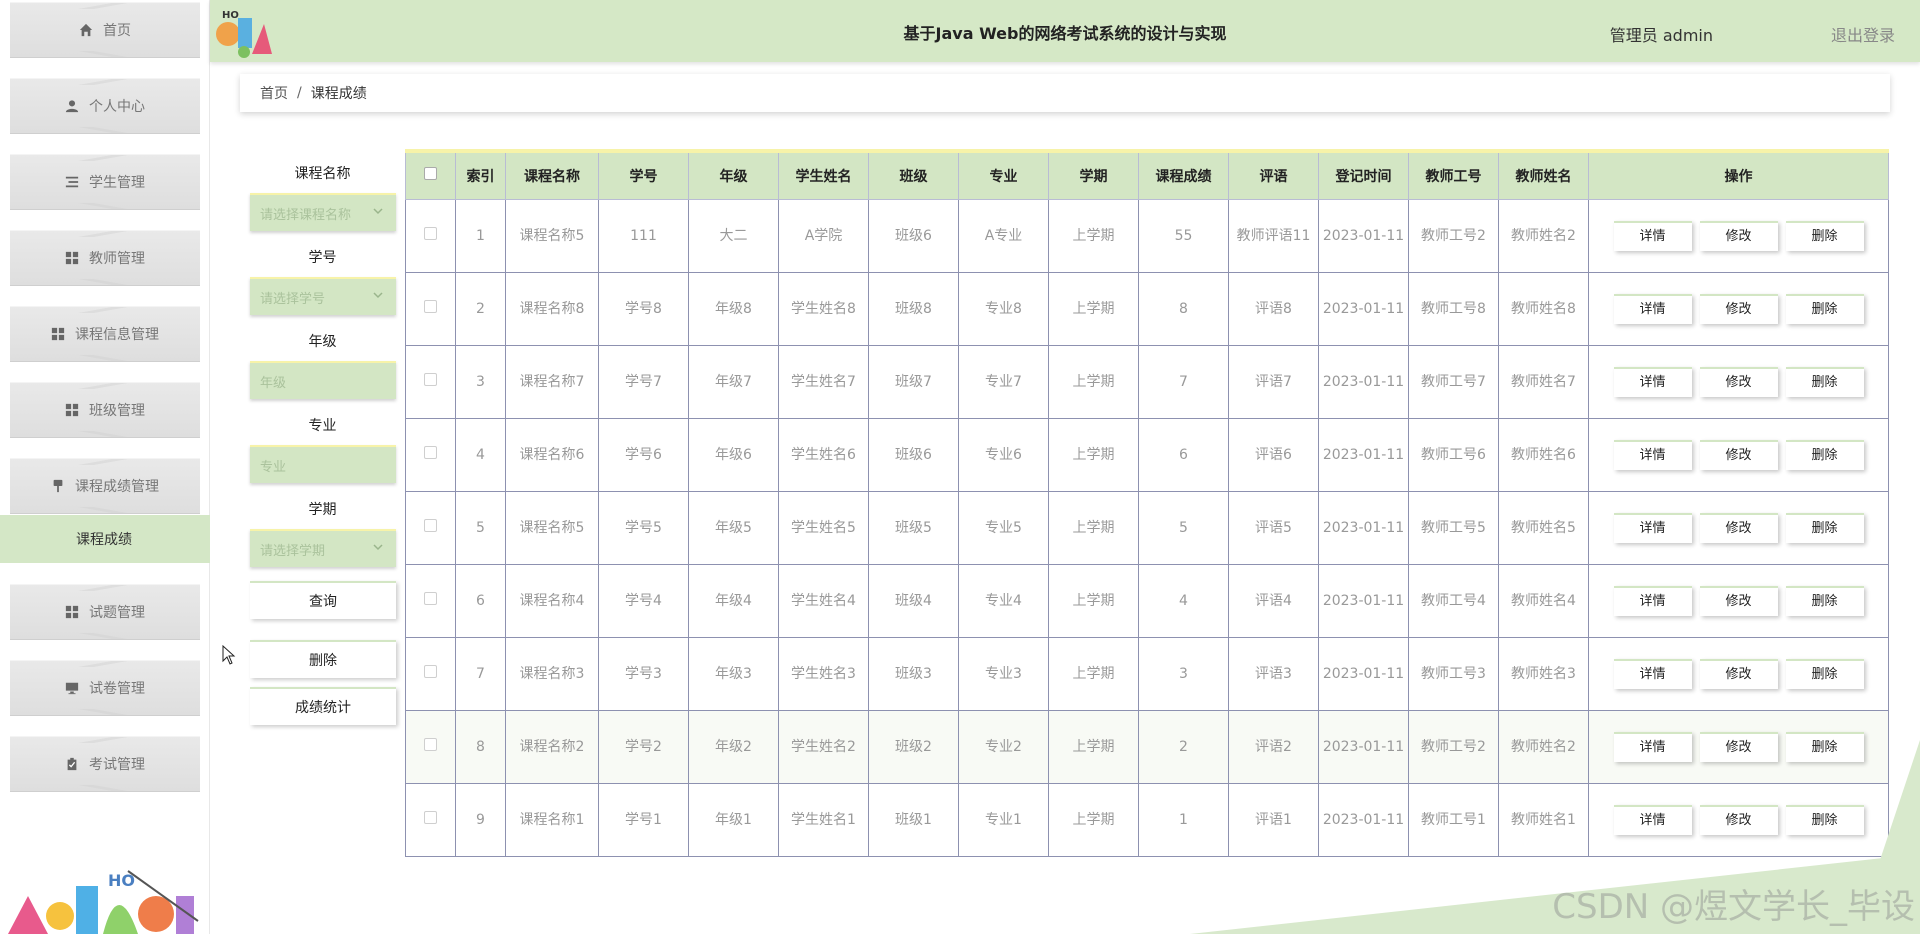  I want to click on cell-comment: 评语1, so click(1273, 819).